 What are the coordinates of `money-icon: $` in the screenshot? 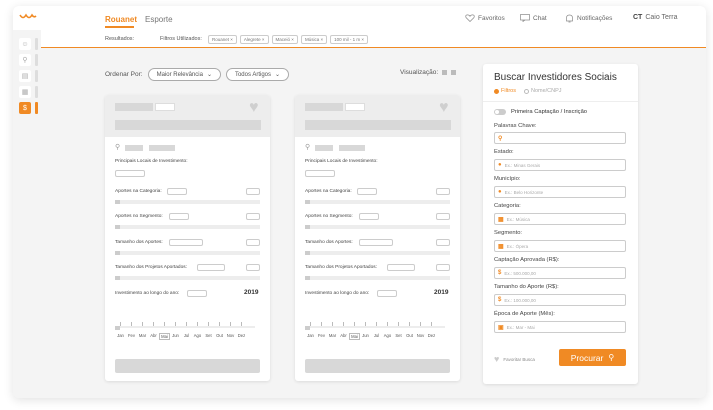 It's located at (25, 108).